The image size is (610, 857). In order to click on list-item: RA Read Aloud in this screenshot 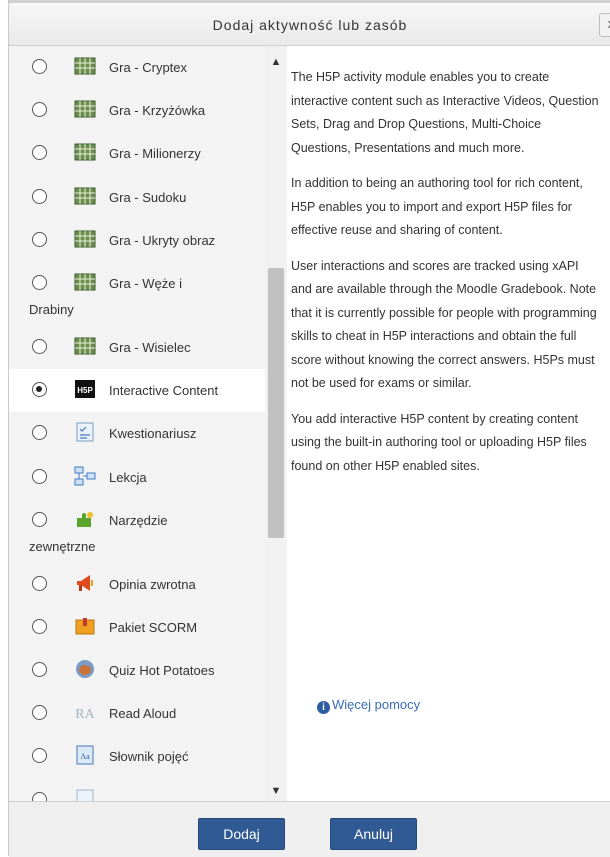, I will do `click(137, 713)`.